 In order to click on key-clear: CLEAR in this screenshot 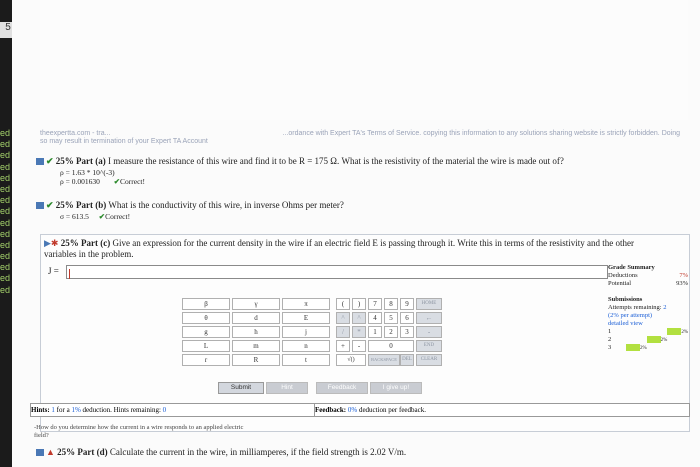, I will do `click(429, 360)`.